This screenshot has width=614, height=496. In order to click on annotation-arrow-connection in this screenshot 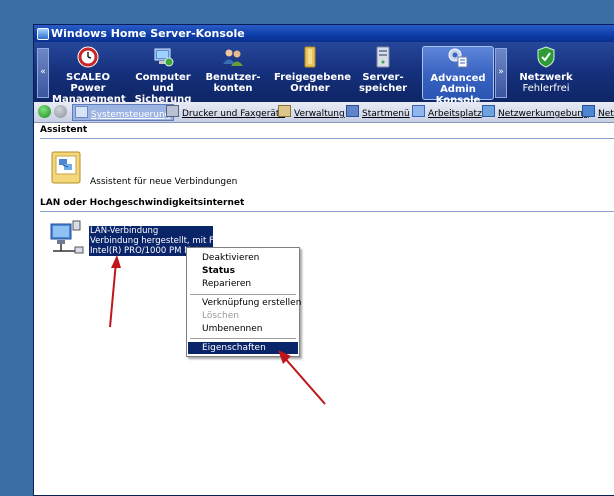, I will do `click(115, 291)`.